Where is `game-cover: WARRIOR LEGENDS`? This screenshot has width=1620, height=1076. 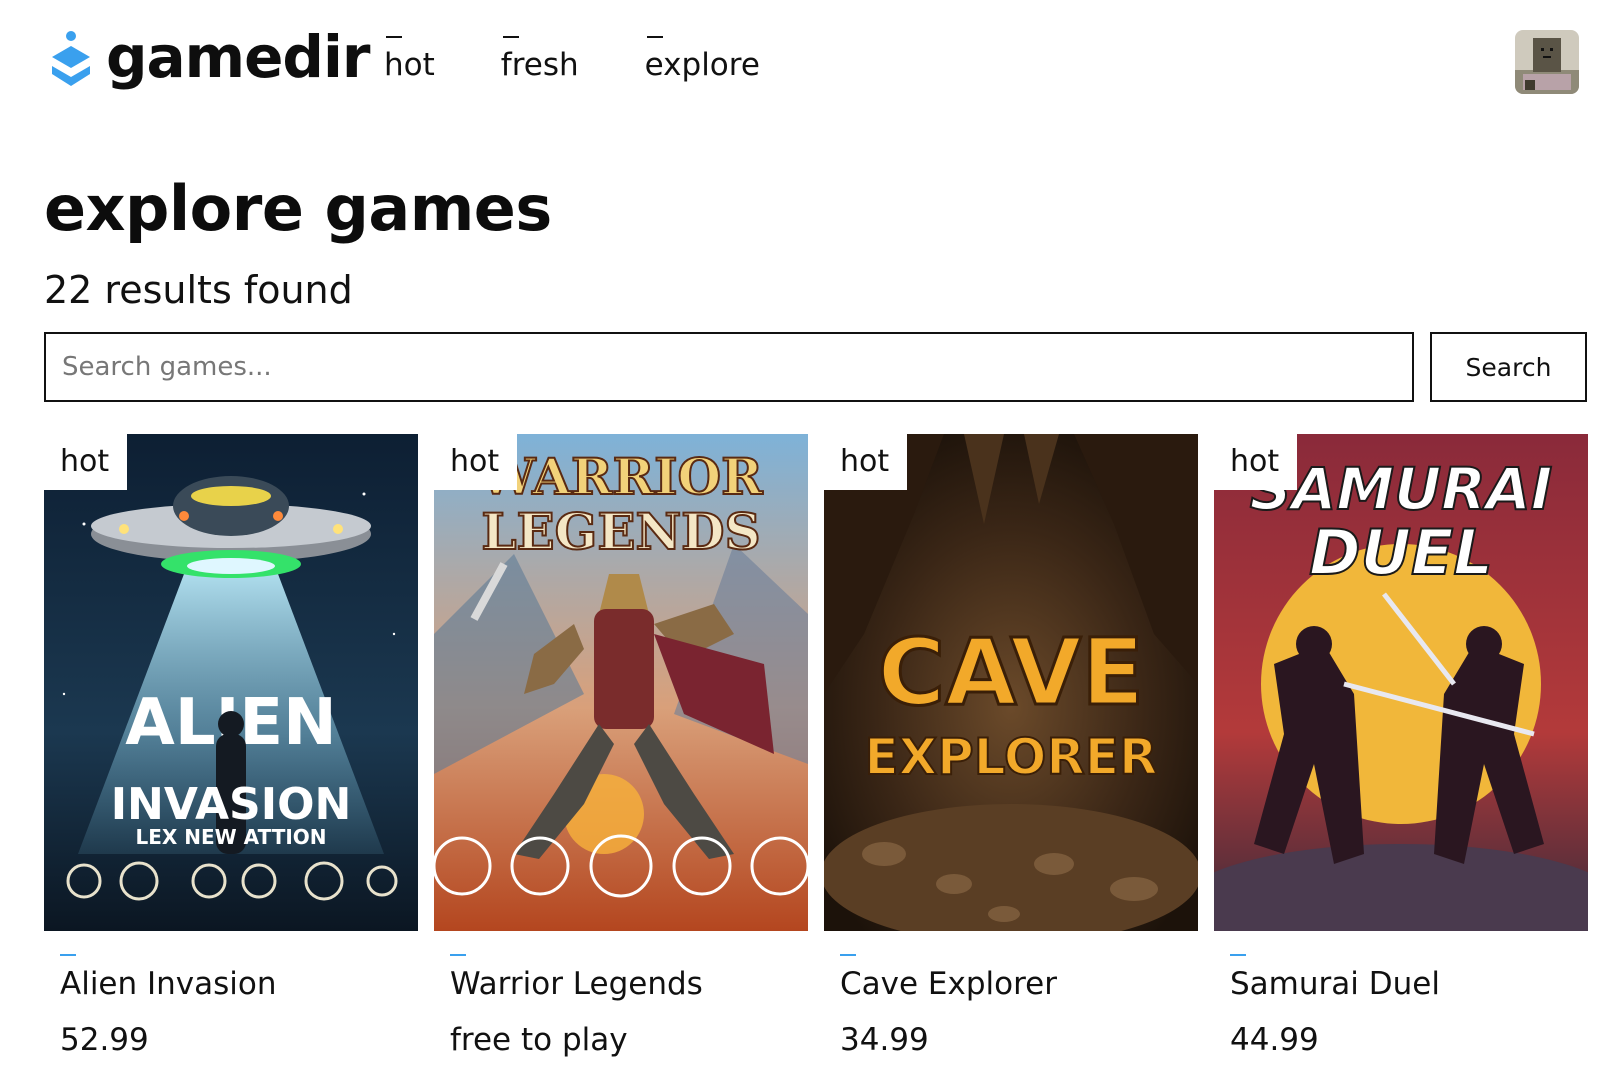 game-cover: WARRIOR LEGENDS is located at coordinates (621, 682).